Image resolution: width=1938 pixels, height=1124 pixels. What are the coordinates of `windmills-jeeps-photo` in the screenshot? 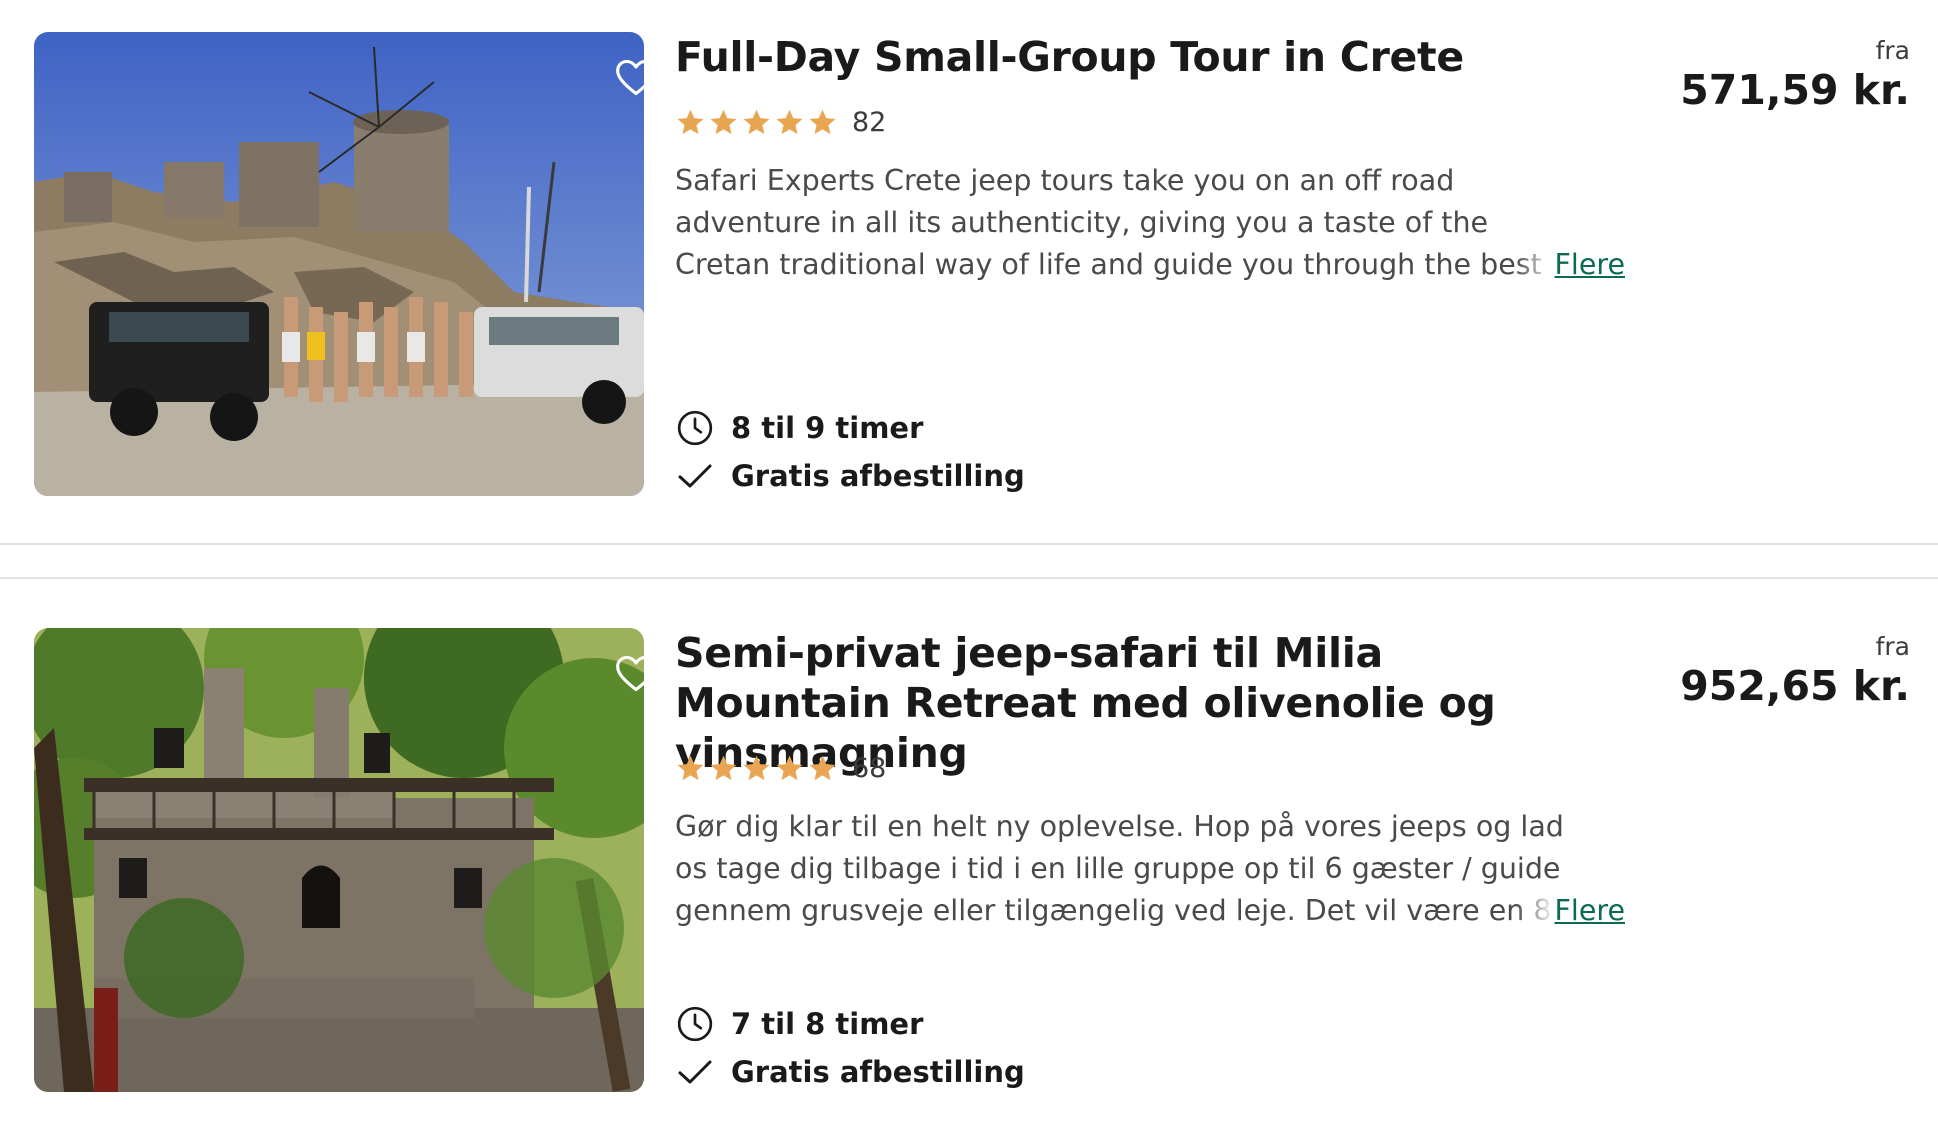 It's located at (339, 264).